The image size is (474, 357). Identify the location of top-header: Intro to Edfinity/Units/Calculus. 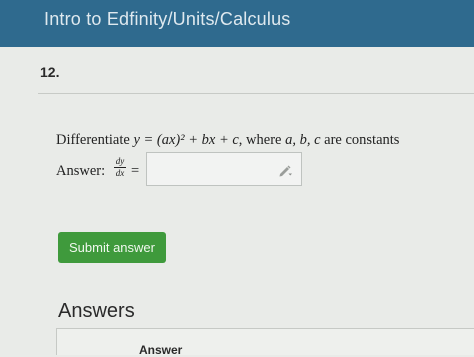
(237, 23).